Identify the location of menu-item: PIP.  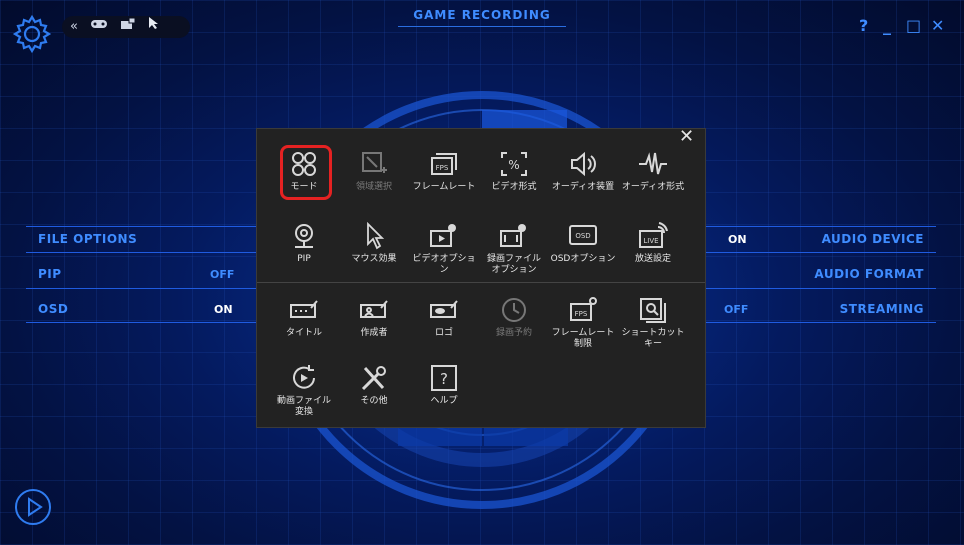
(304, 243).